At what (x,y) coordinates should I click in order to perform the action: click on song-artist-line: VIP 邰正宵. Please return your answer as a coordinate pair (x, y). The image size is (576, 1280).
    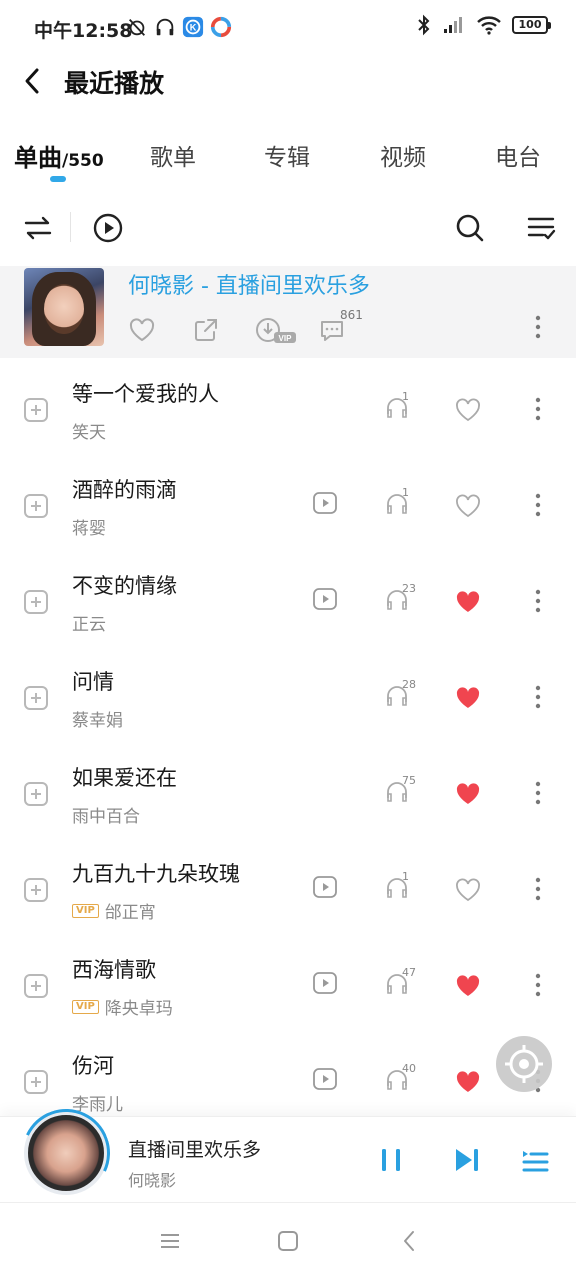
    Looking at the image, I should click on (114, 910).